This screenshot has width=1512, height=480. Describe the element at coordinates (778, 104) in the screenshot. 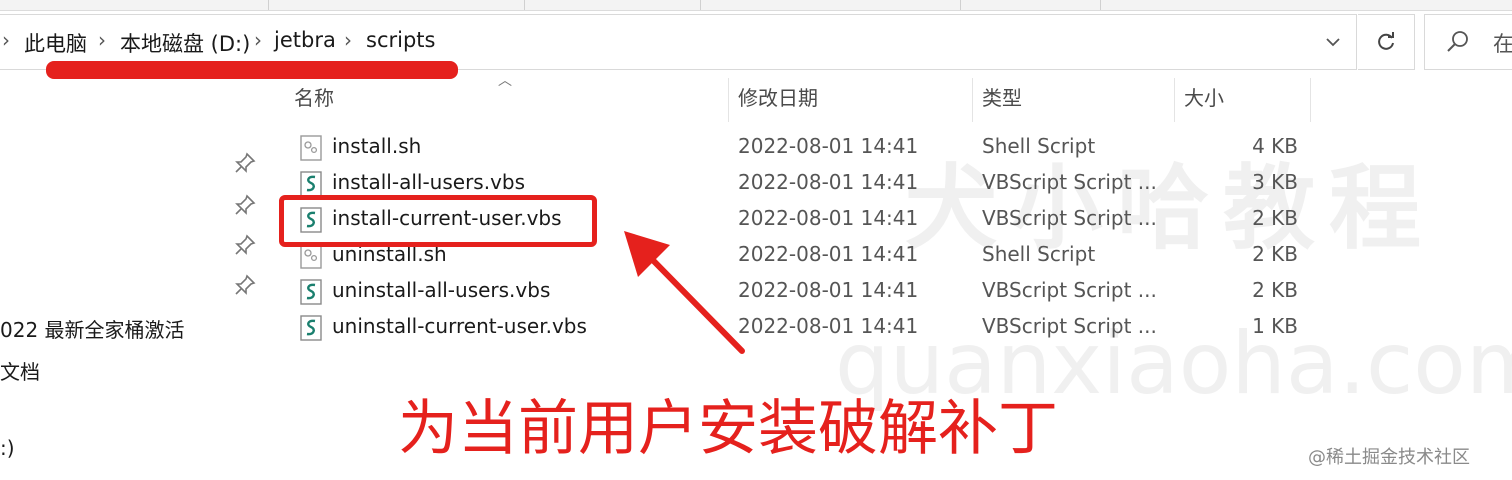

I see `column-header-modified: 修改日期` at that location.